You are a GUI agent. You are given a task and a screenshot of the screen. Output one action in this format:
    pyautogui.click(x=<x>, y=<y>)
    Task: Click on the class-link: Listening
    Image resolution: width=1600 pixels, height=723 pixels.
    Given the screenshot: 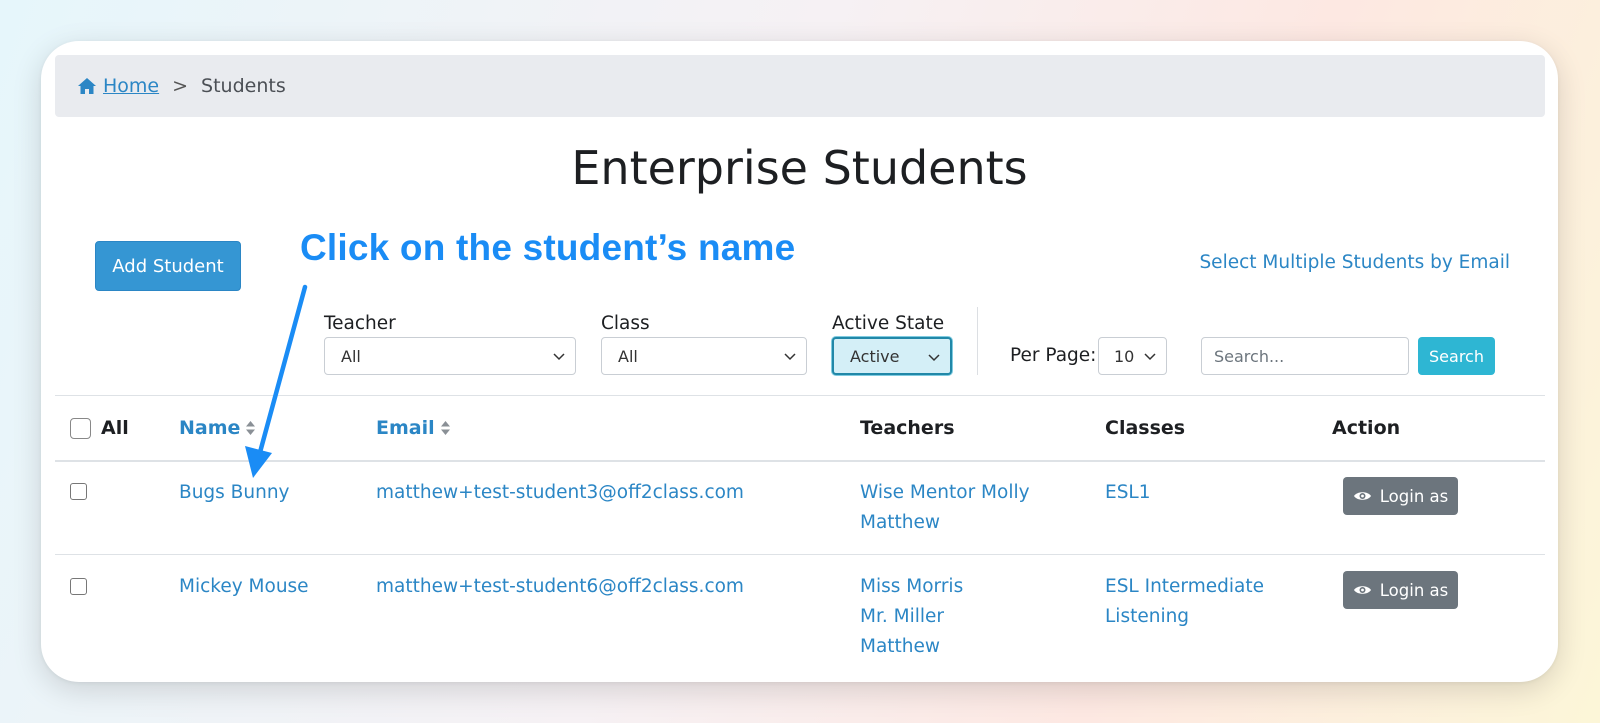 What is the action you would take?
    pyautogui.click(x=1184, y=617)
    